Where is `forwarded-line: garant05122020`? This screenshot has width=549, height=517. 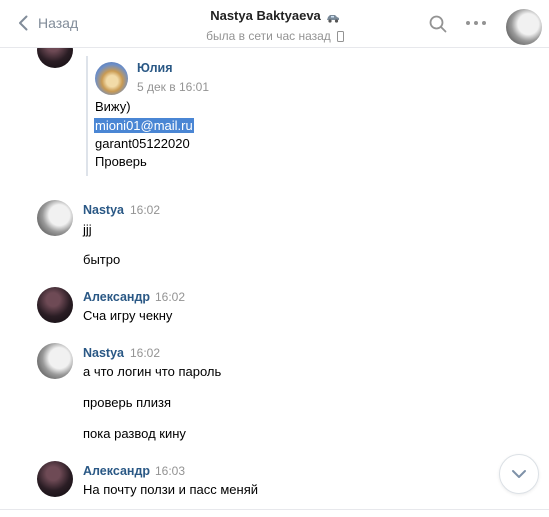
forwarded-line: garant05122020 is located at coordinates (142, 143).